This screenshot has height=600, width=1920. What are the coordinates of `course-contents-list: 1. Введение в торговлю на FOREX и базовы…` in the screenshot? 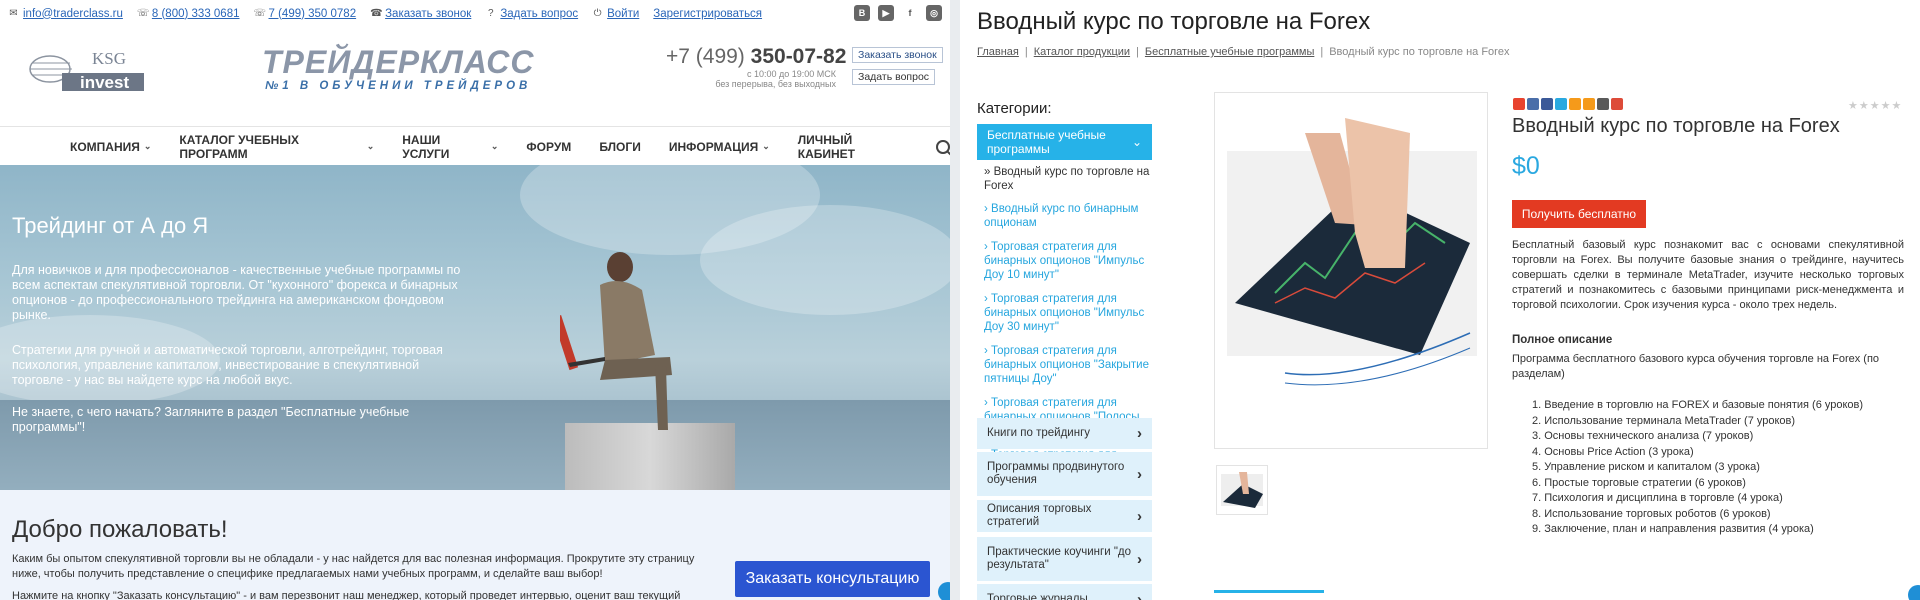 It's located at (1697, 468).